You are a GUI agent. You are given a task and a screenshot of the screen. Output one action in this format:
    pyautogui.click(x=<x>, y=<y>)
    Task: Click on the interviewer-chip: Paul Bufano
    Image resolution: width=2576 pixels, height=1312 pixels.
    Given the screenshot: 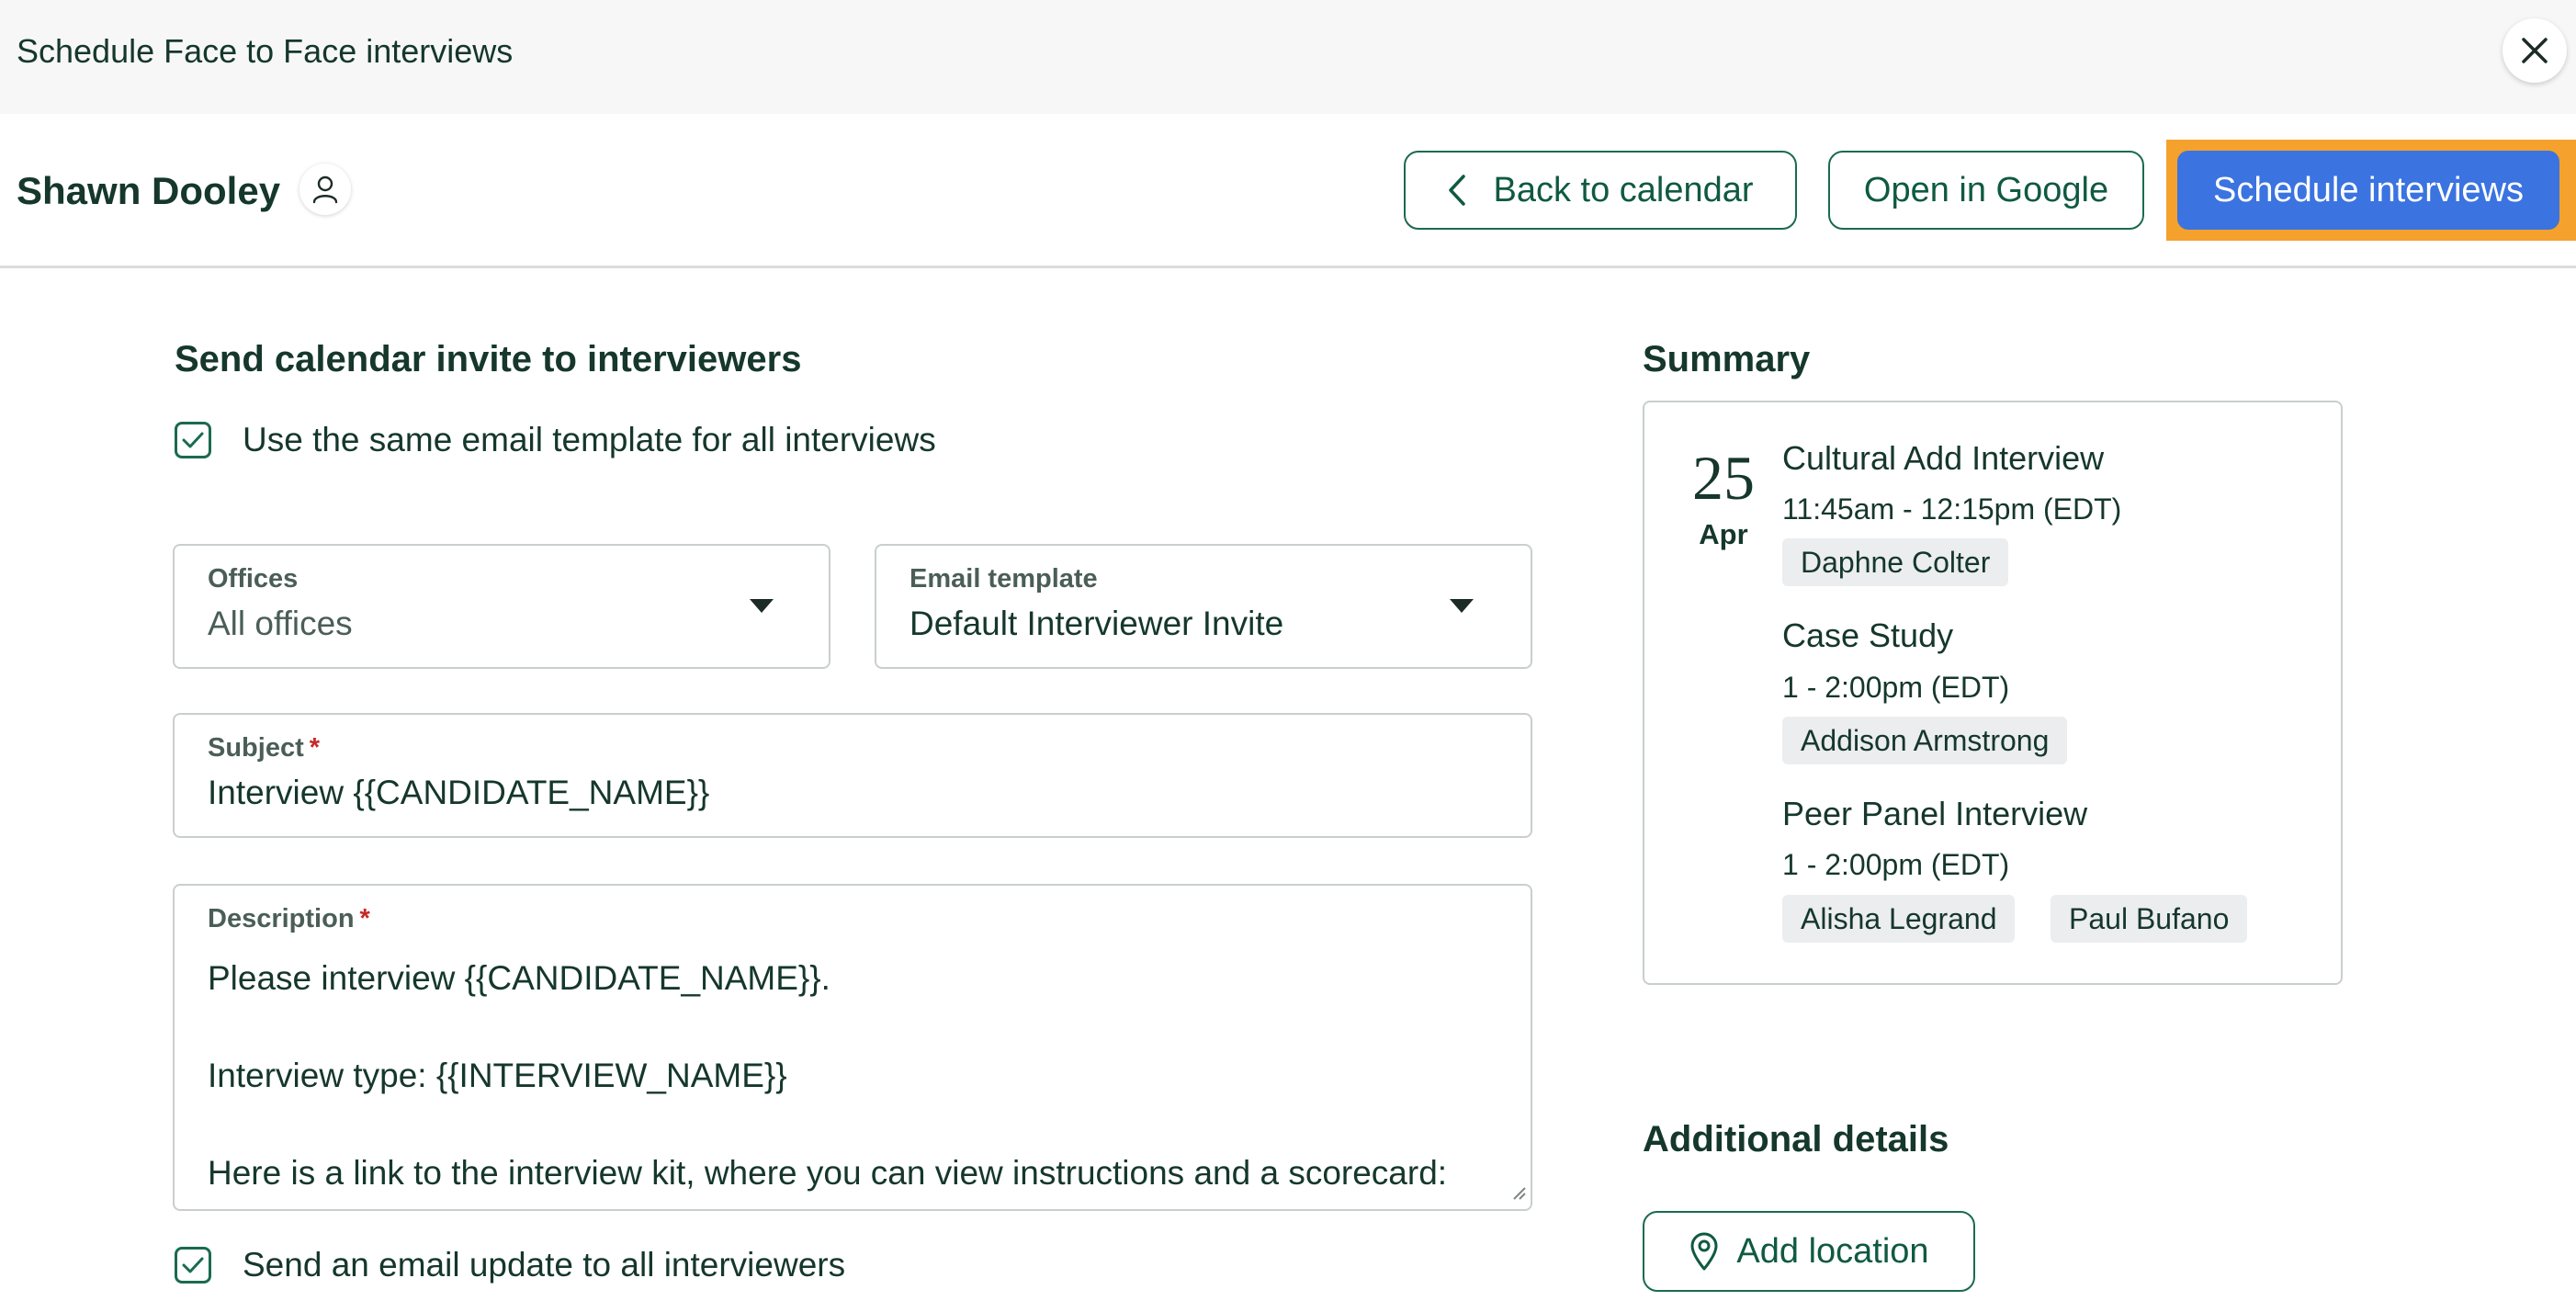 What is the action you would take?
    pyautogui.click(x=2149, y=919)
    